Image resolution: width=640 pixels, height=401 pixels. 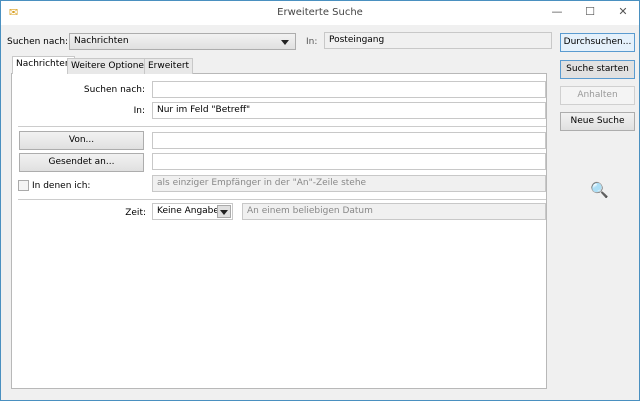 What do you see at coordinates (135, 213) in the screenshot?
I see `time-label: Zeit:` at bounding box center [135, 213].